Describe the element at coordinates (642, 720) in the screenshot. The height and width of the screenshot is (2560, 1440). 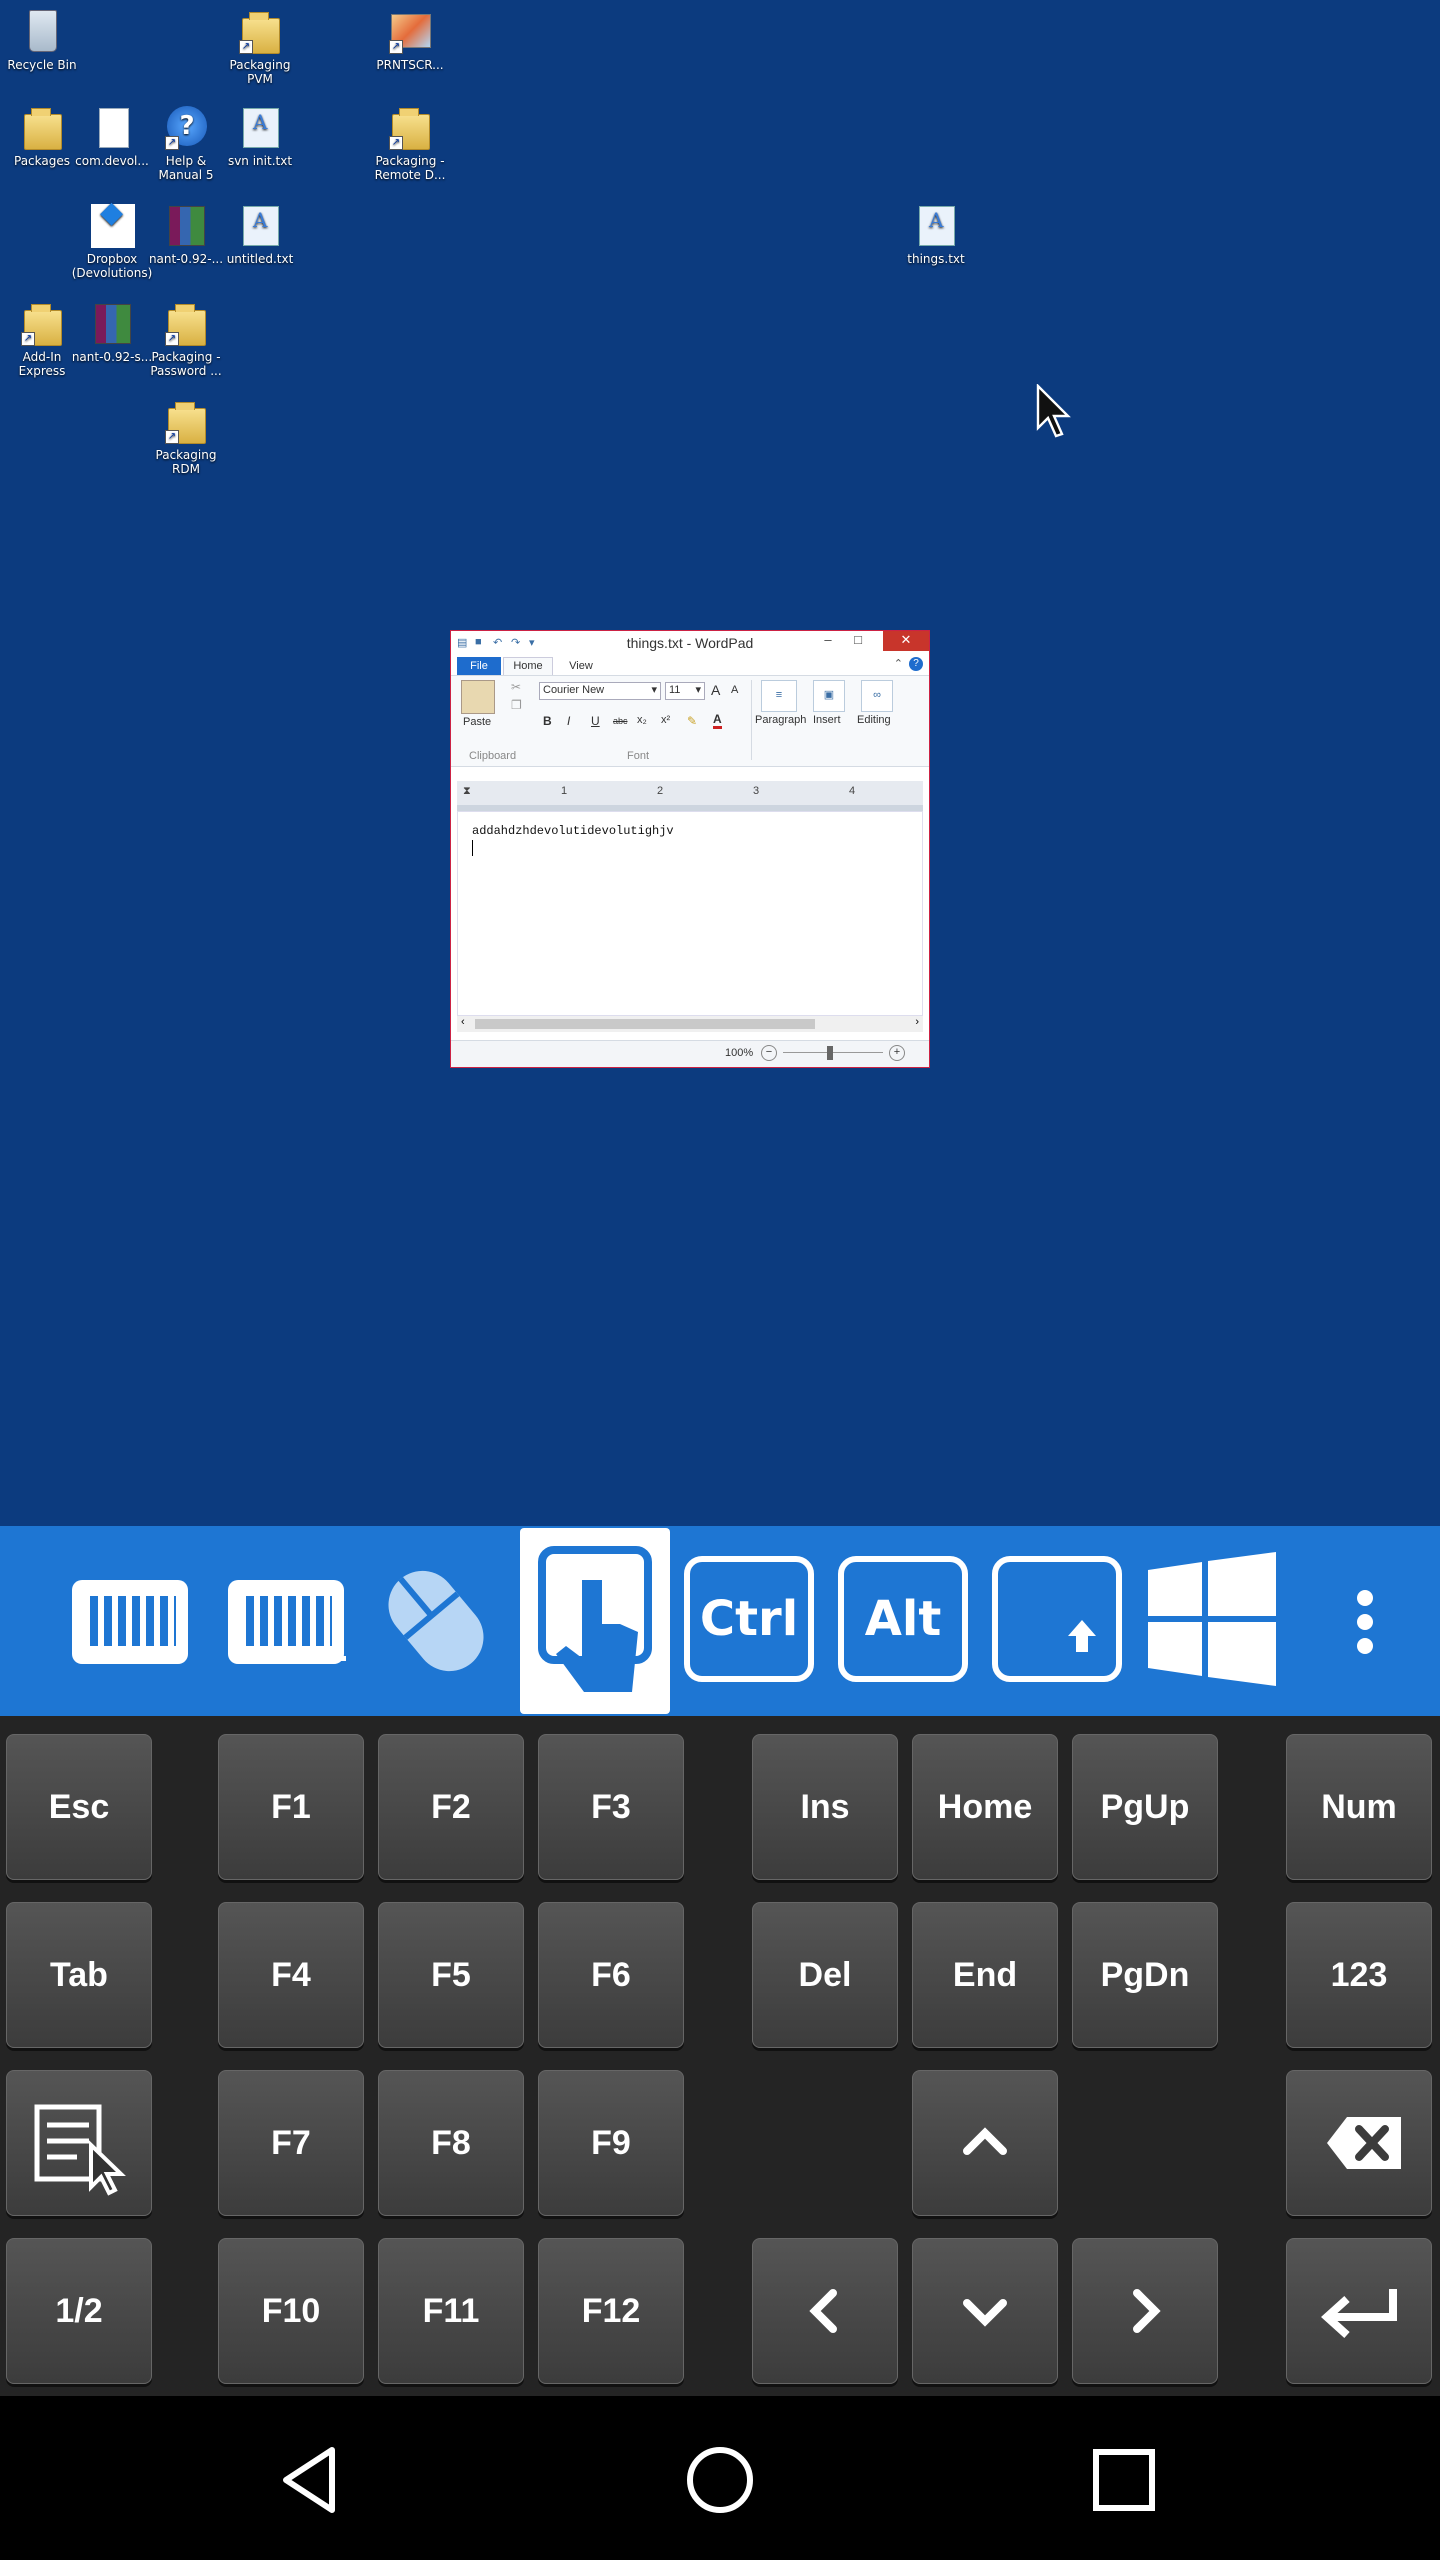
I see `subscript-button: x₂` at that location.